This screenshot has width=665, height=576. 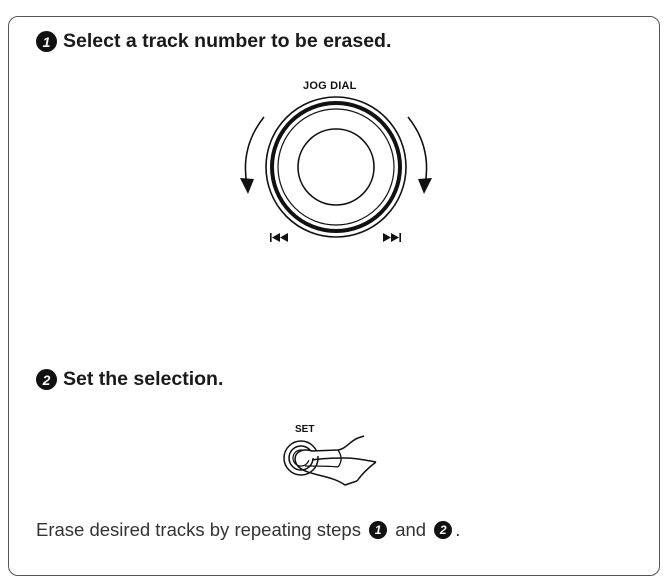 I want to click on step-2-heading: 2 Set the selection., so click(x=129, y=379).